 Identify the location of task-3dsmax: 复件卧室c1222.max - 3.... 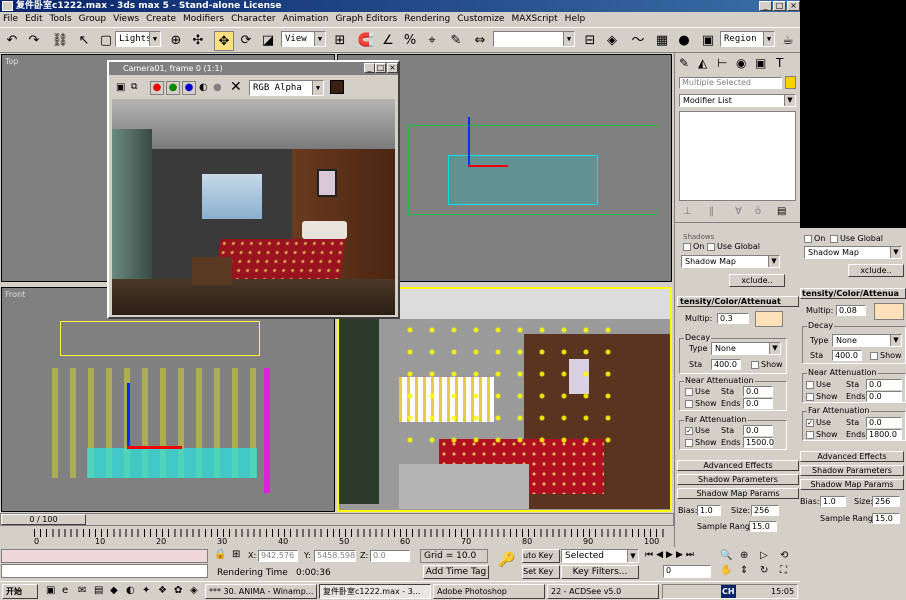
(375, 591).